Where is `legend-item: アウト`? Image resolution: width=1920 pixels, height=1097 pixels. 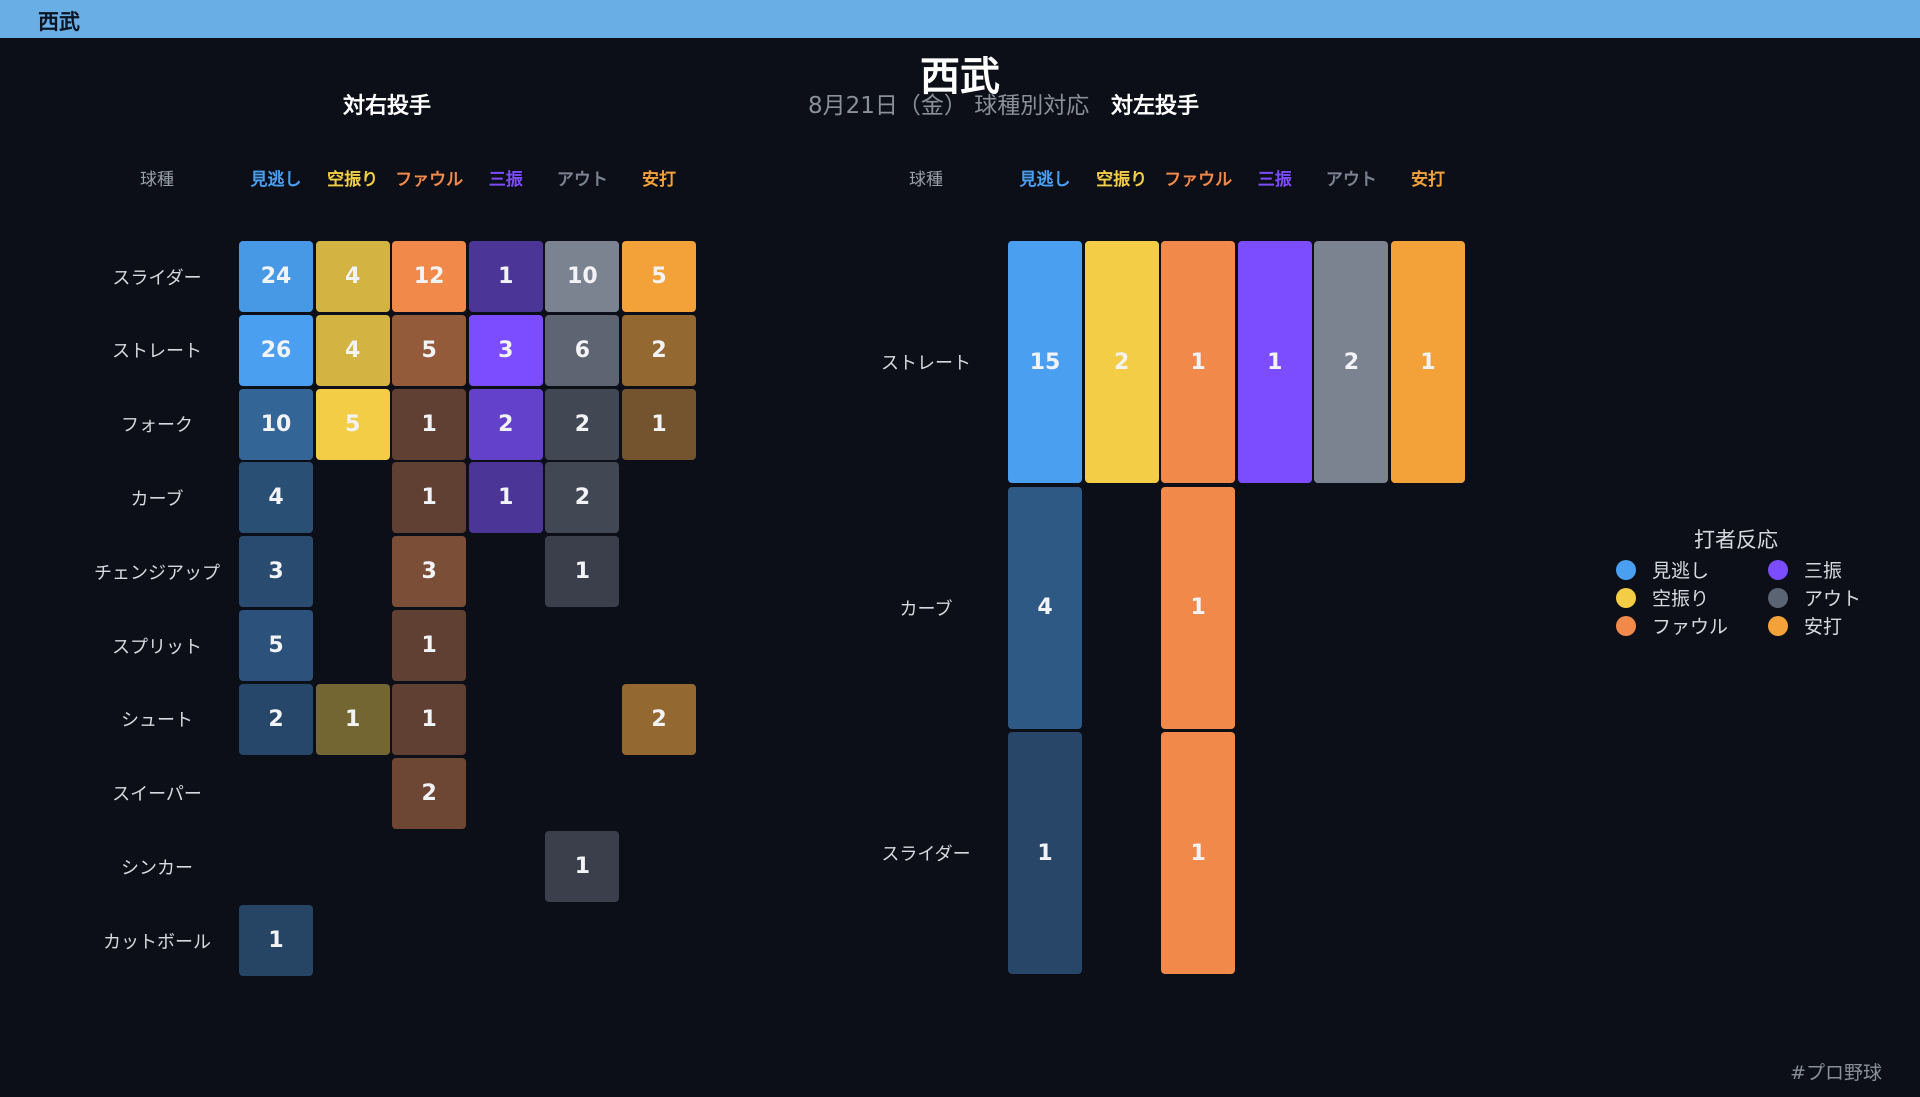
legend-item: アウト is located at coordinates (1814, 597).